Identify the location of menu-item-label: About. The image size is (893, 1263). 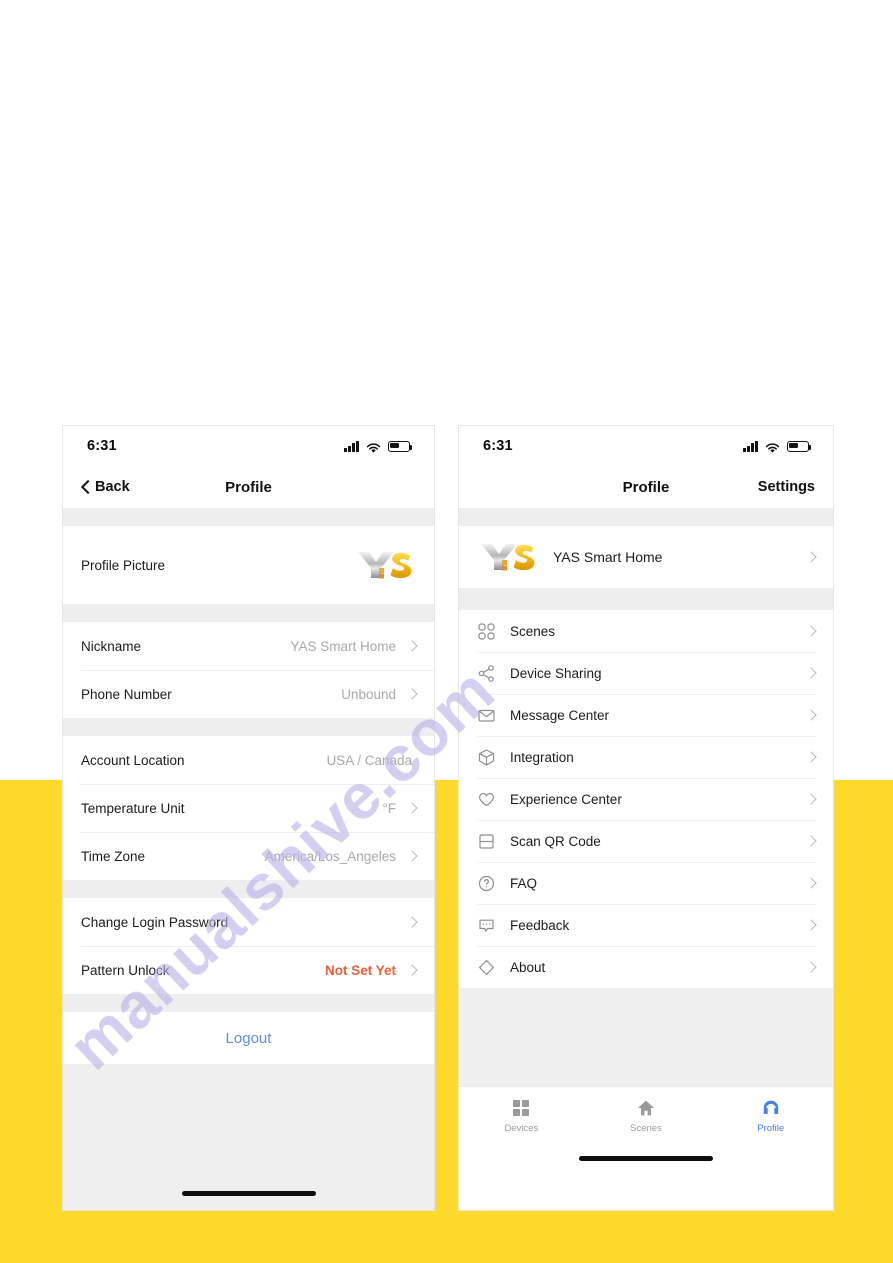
(528, 967).